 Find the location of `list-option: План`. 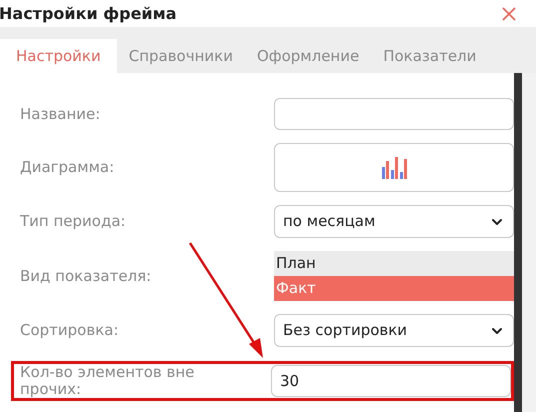

list-option: План is located at coordinates (394, 263).